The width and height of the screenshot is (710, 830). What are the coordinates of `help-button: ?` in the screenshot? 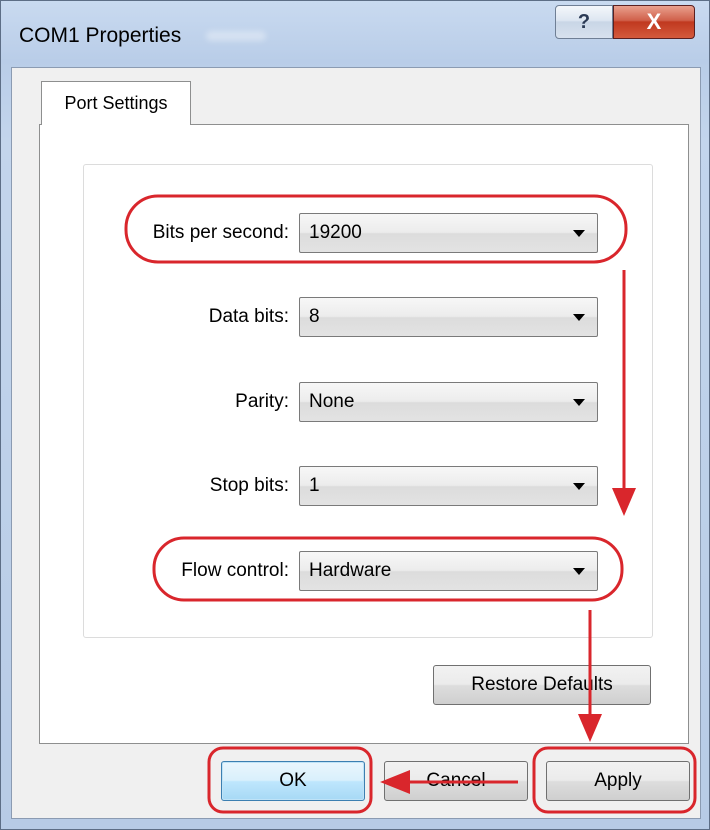 It's located at (584, 22).